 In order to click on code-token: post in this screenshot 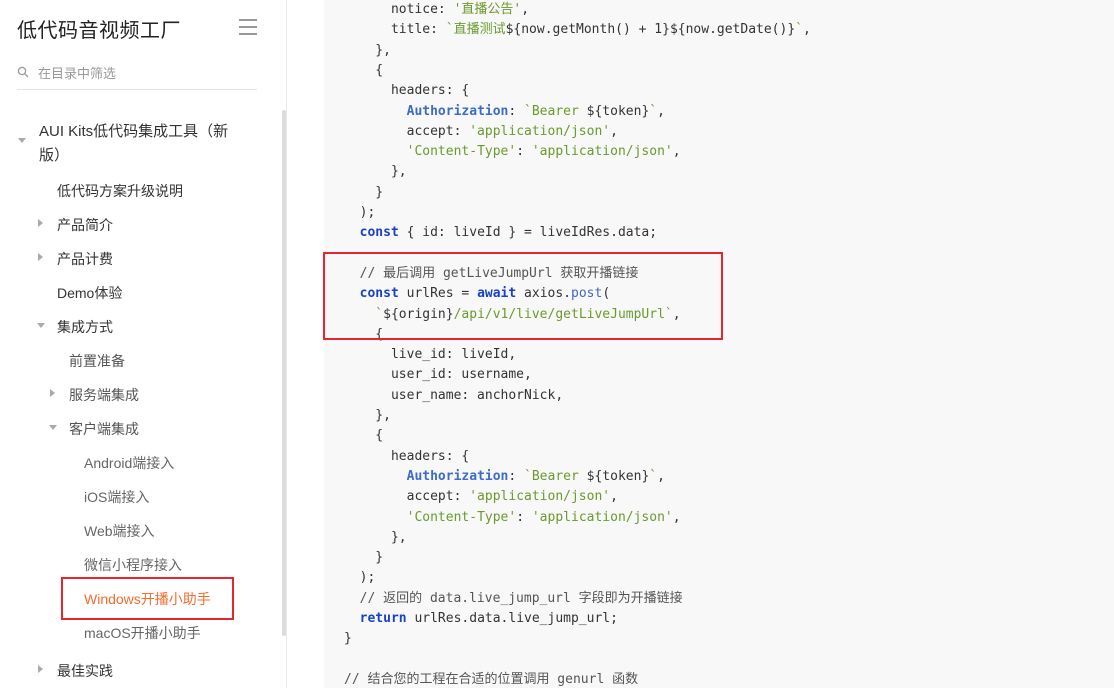, I will do `click(587, 294)`.